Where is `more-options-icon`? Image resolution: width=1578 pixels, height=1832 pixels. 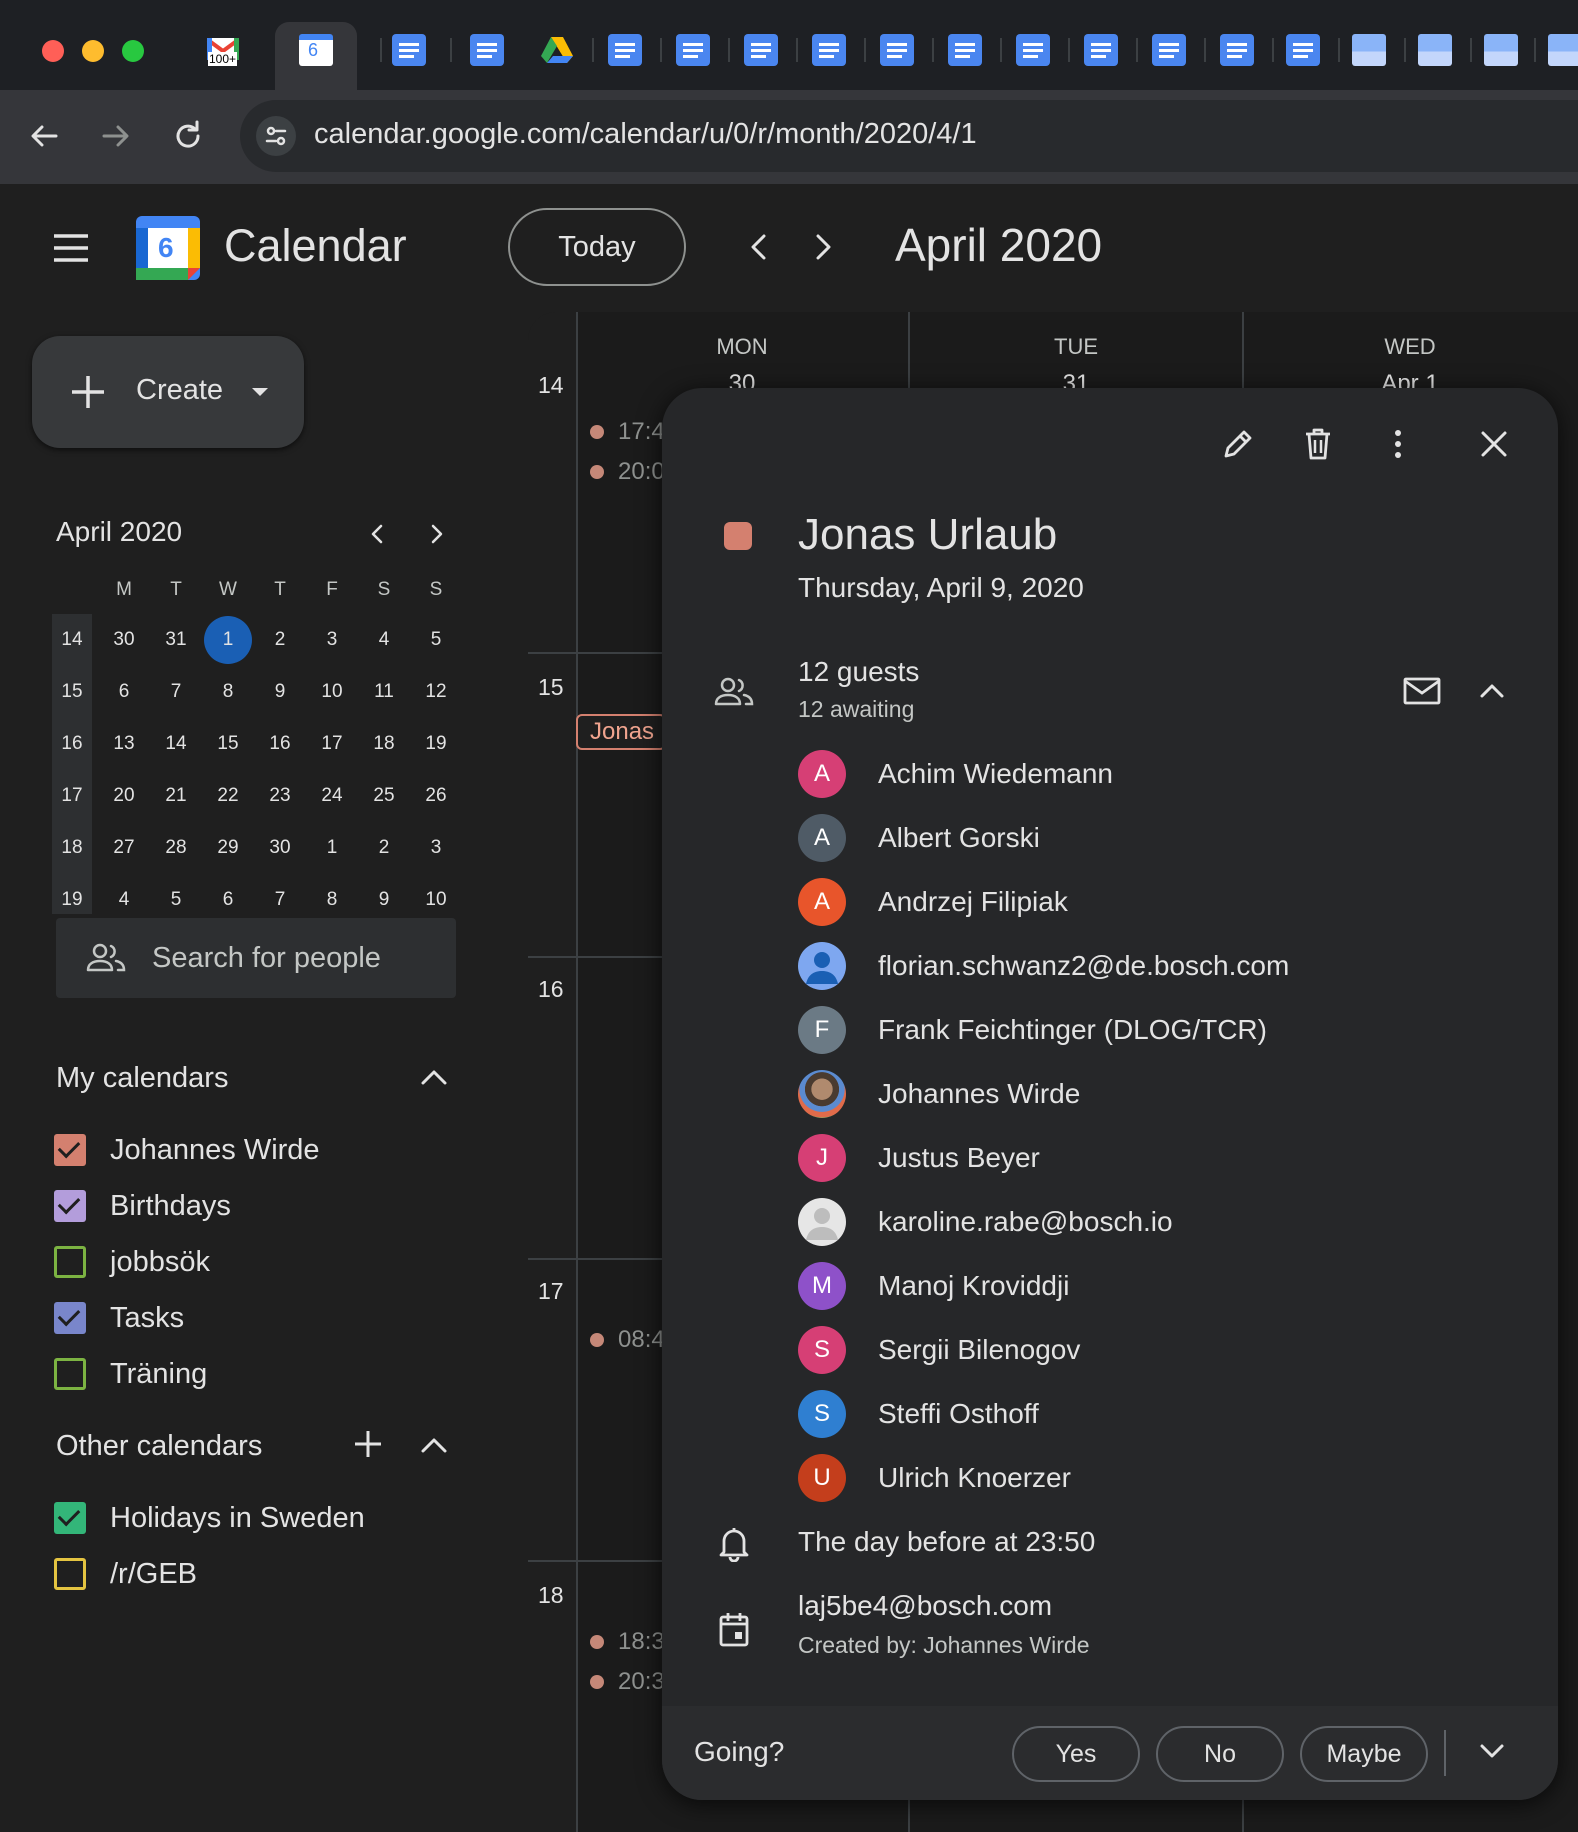
more-options-icon is located at coordinates (1398, 444).